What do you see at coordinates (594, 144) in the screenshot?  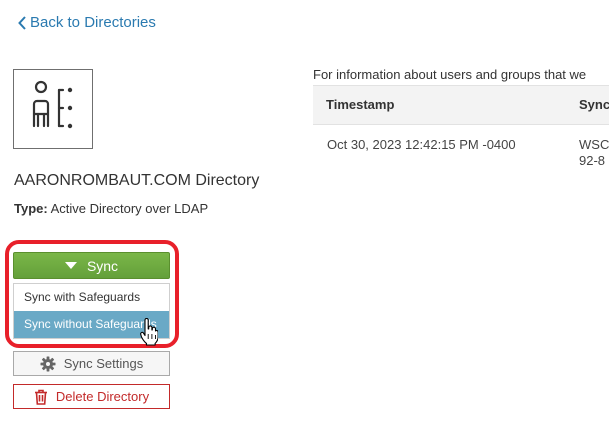 I see `cell-sync-line1: WSC` at bounding box center [594, 144].